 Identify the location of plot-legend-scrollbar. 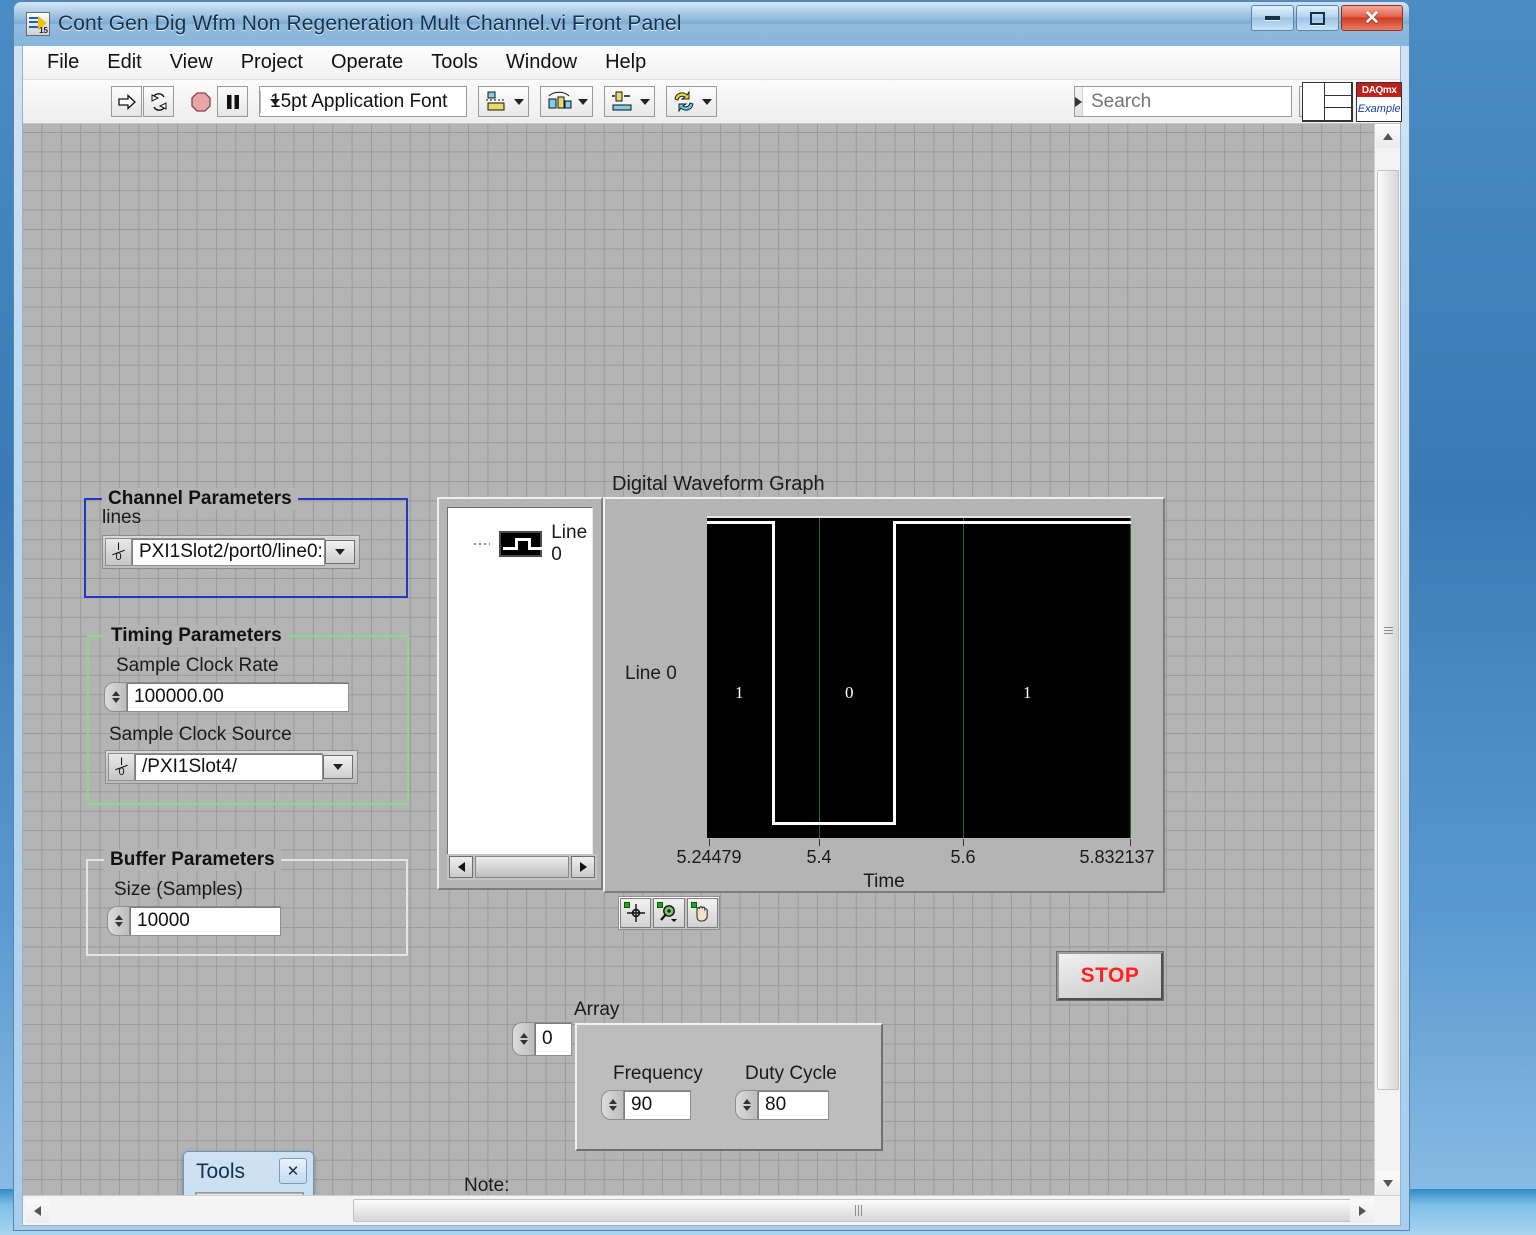
(522, 867).